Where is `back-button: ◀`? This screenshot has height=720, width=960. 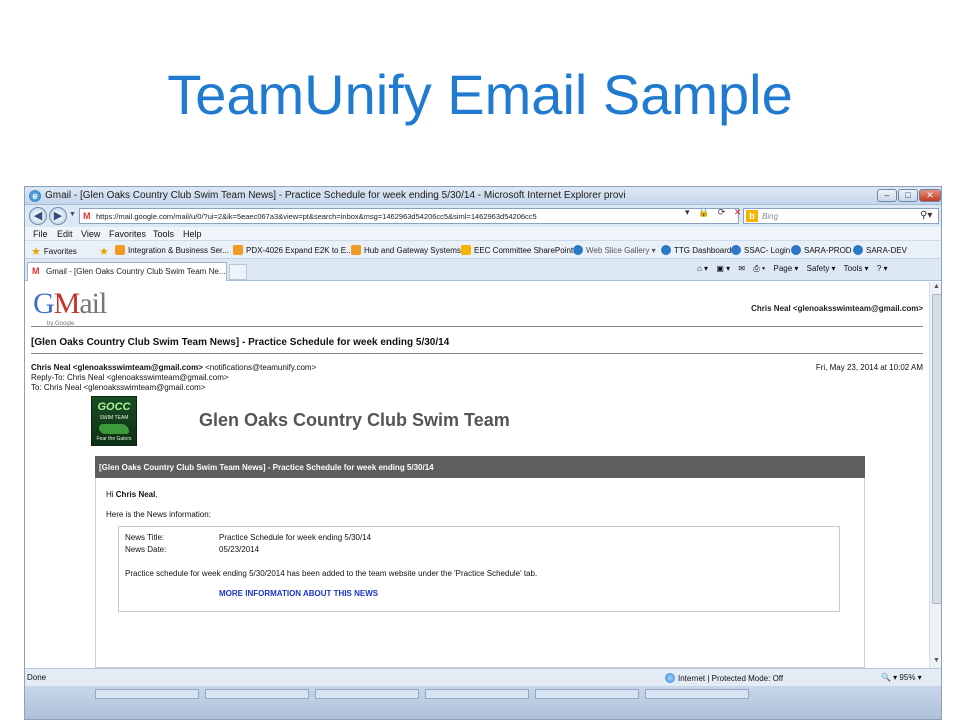
back-button: ◀ is located at coordinates (38, 216).